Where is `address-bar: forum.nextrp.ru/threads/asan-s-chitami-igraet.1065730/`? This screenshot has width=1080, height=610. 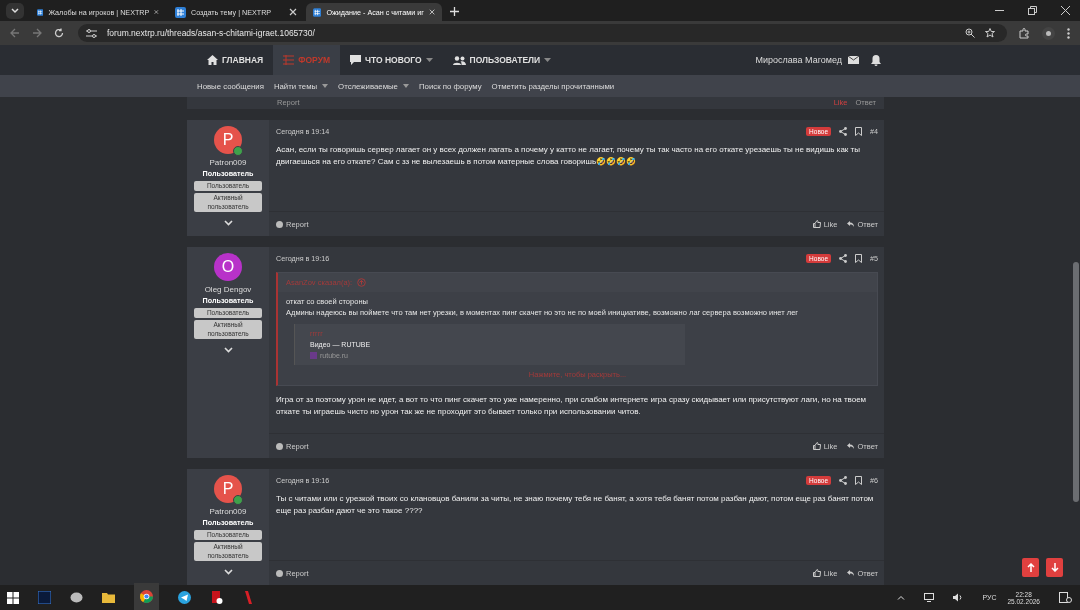 address-bar: forum.nextrp.ru/threads/asan-s-chitami-igraet.1065730/ is located at coordinates (542, 33).